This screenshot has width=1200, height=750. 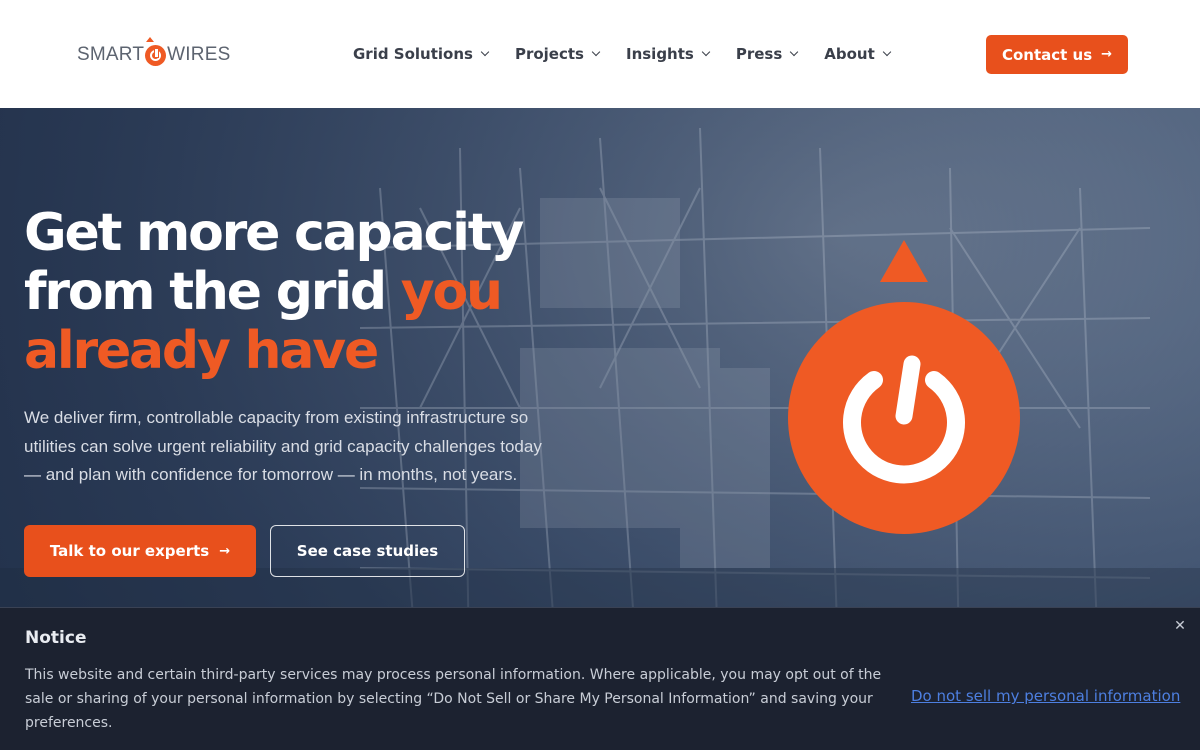 What do you see at coordinates (413, 54) in the screenshot?
I see `nav-label: Grid Solutions` at bounding box center [413, 54].